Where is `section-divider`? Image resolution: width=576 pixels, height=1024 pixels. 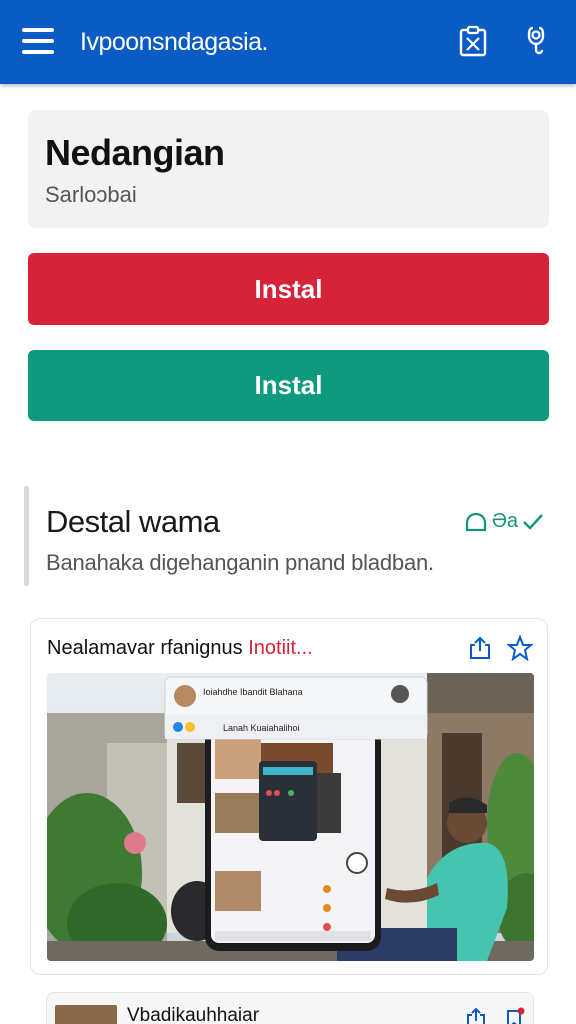 section-divider is located at coordinates (26, 536).